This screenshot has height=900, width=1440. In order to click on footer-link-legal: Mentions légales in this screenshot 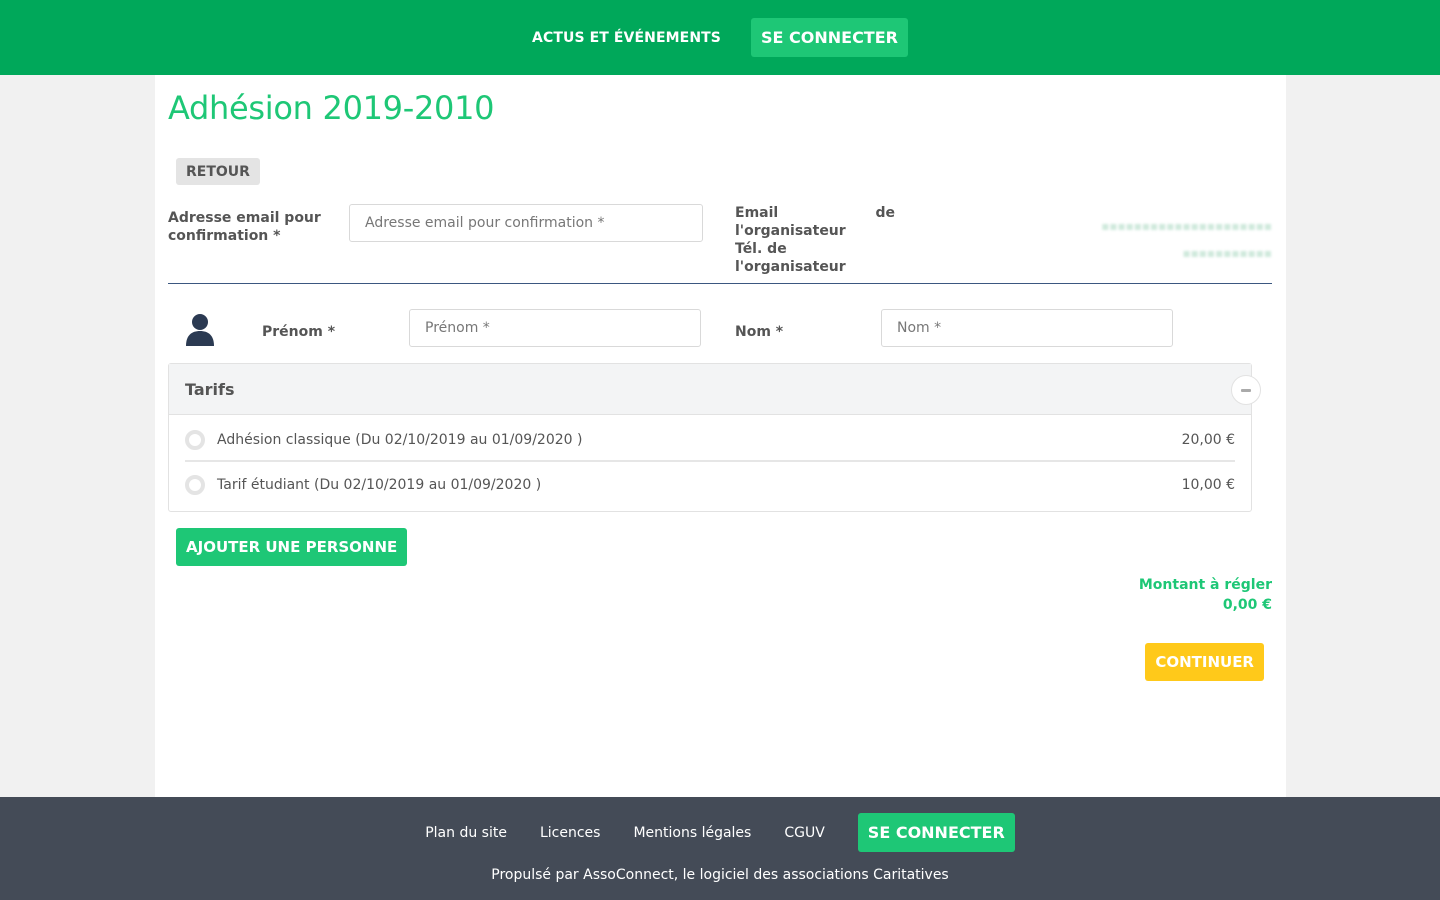, I will do `click(692, 833)`.